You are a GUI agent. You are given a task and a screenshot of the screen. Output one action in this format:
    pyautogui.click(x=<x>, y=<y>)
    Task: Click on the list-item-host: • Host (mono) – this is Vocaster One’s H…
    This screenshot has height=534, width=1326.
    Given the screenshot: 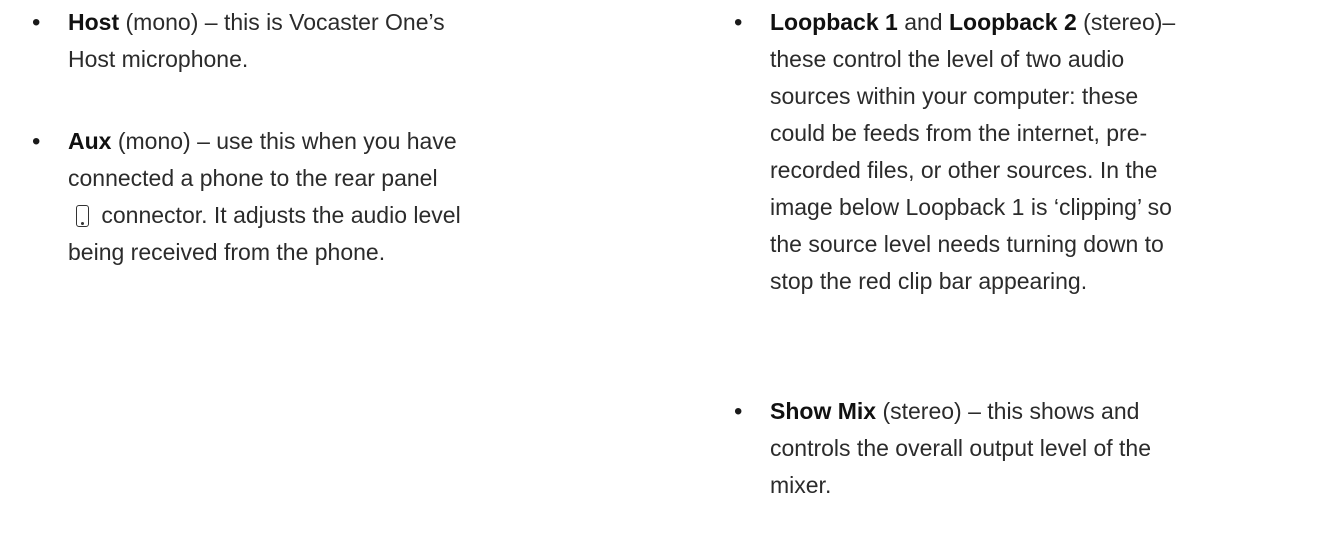 What is the action you would take?
    pyautogui.click(x=238, y=41)
    